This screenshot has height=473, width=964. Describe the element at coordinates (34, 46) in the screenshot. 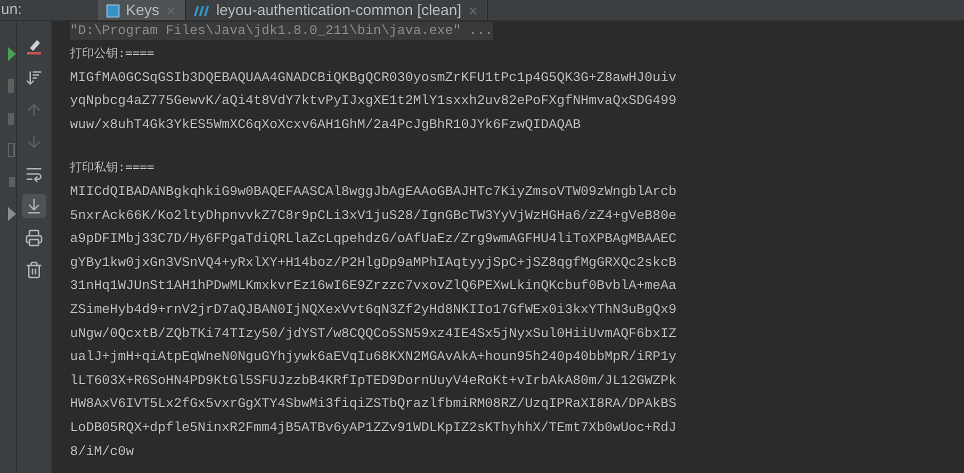

I see `clear-all-icon` at that location.